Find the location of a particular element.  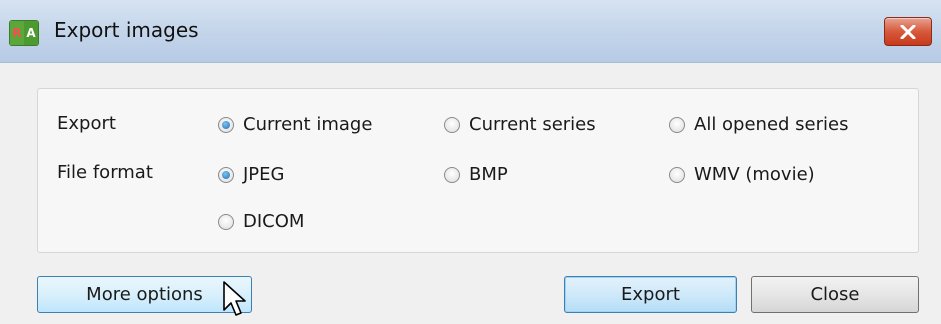

radio-jpeg: JPEG is located at coordinates (251, 174).